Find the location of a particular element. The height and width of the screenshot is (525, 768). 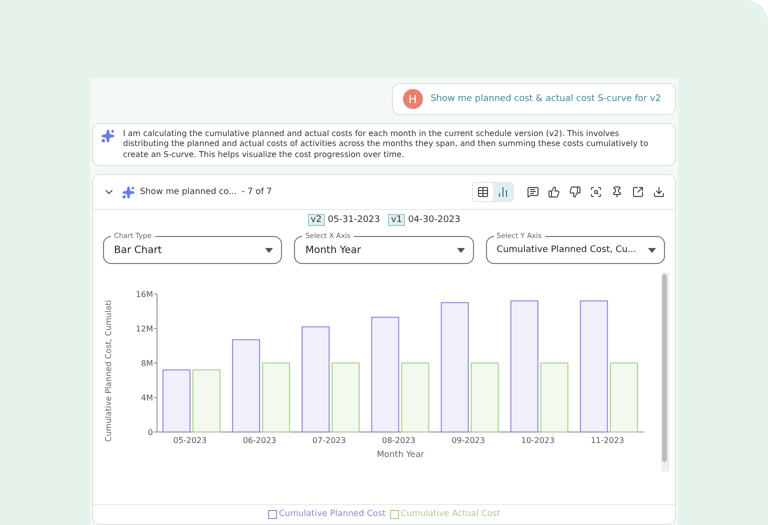

version-tag: v1 is located at coordinates (397, 220).